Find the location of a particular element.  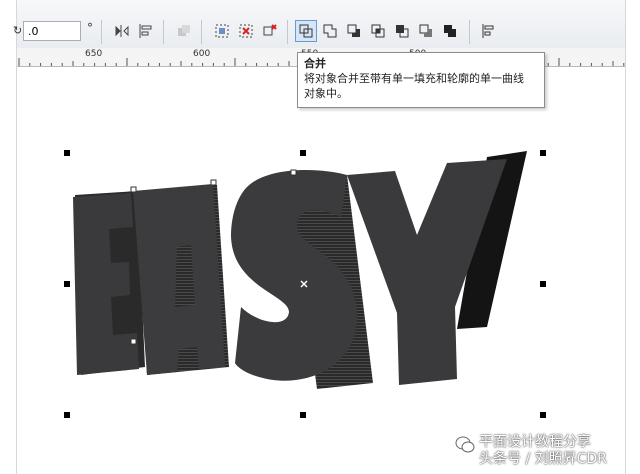

mirror-icon is located at coordinates (122, 31).